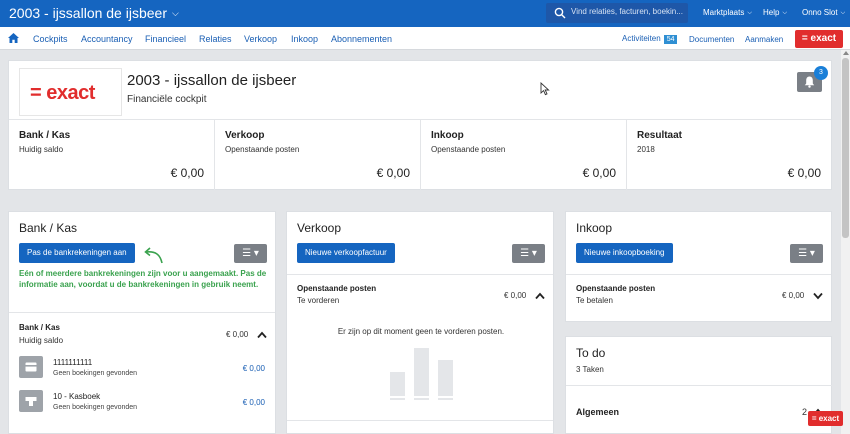 The height and width of the screenshot is (434, 850). What do you see at coordinates (337, 288) in the screenshot?
I see `sales-section-title: Openstaande posten` at bounding box center [337, 288].